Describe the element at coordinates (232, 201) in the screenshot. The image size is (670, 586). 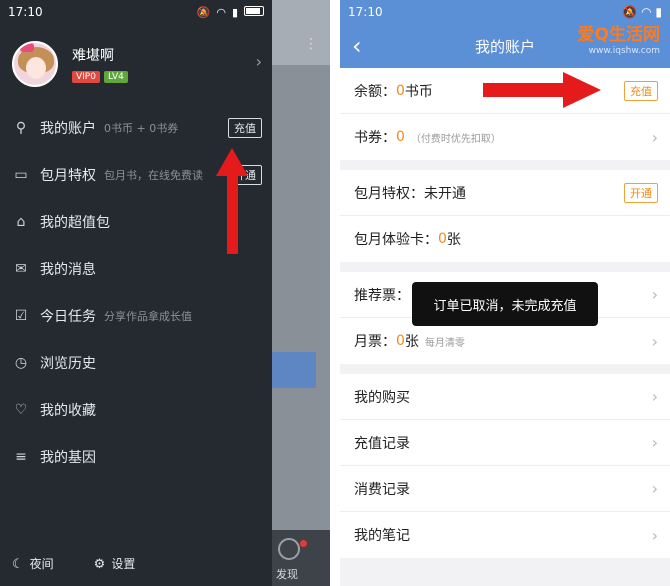
I see `red-arrow-up-annotation` at that location.